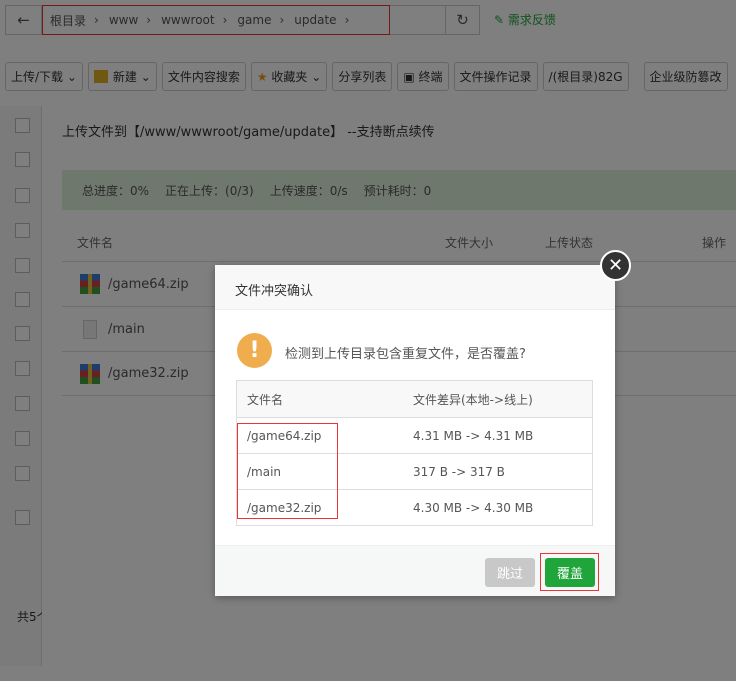  I want to click on dialog-footer: 跳过 覆盖, so click(415, 570).